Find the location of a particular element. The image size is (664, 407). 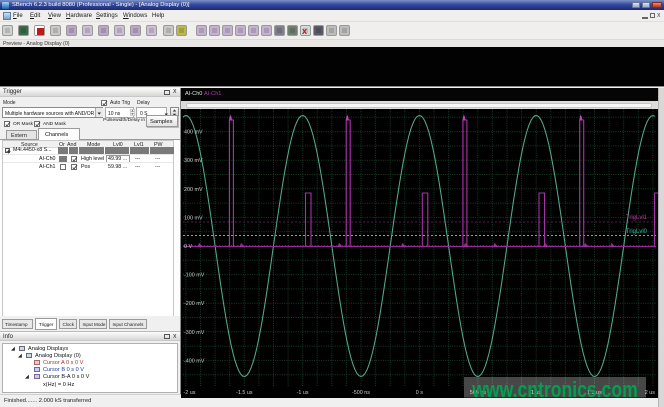

svg-text: -500 ns is located at coordinates (361, 393).